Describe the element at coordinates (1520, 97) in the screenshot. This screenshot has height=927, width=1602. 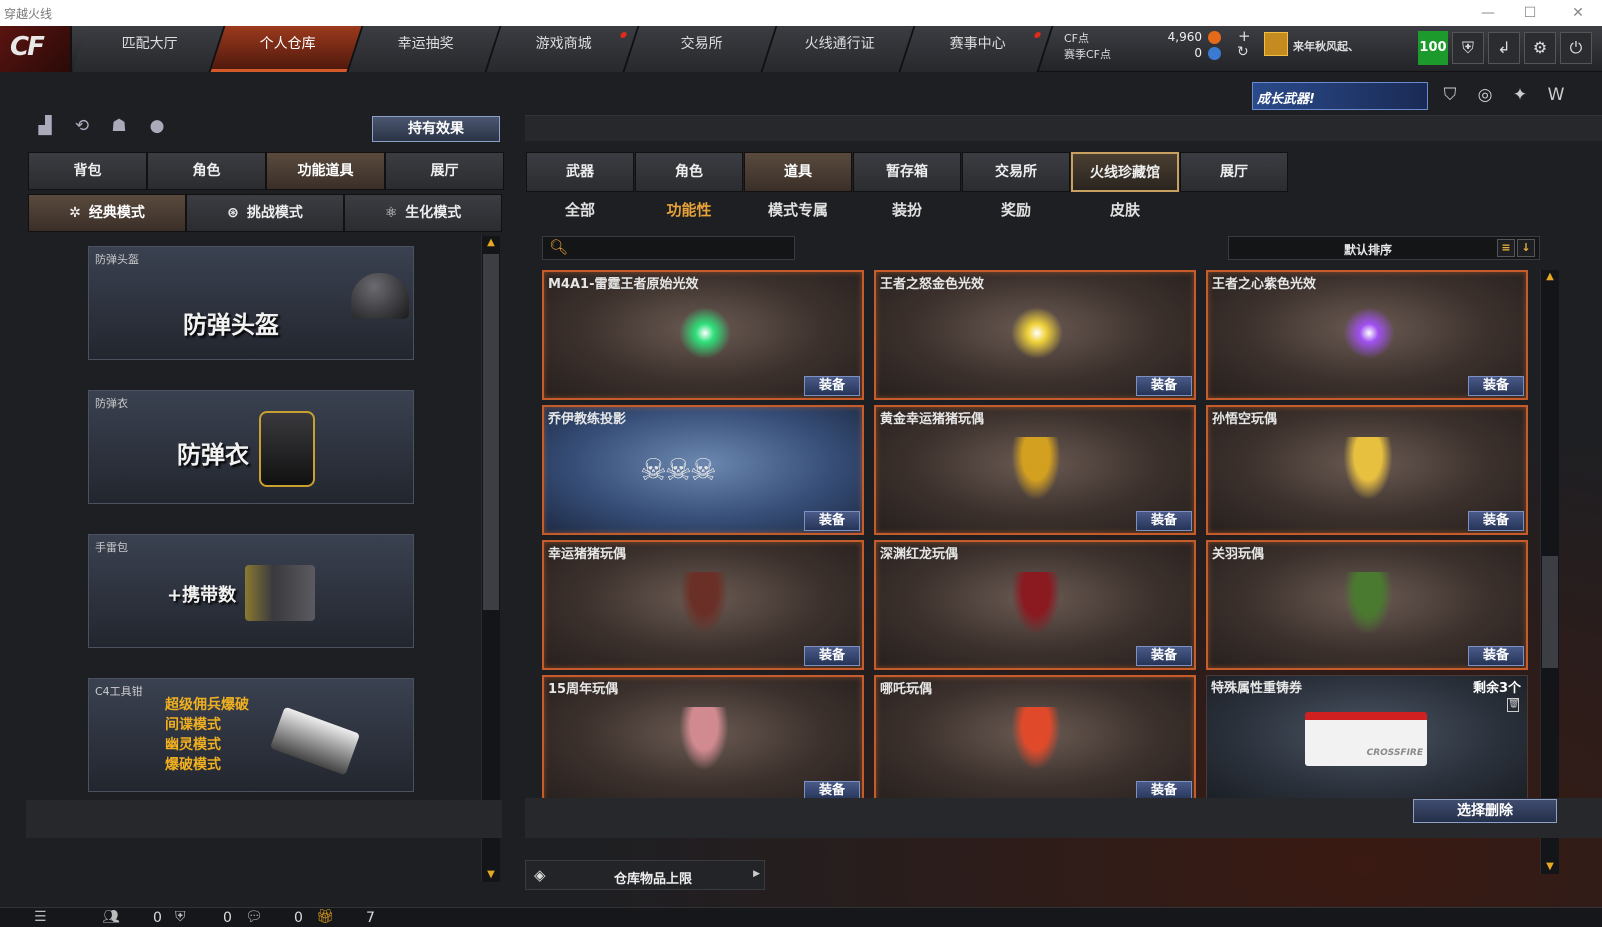
I see `emblem-icon-3: ✦` at that location.